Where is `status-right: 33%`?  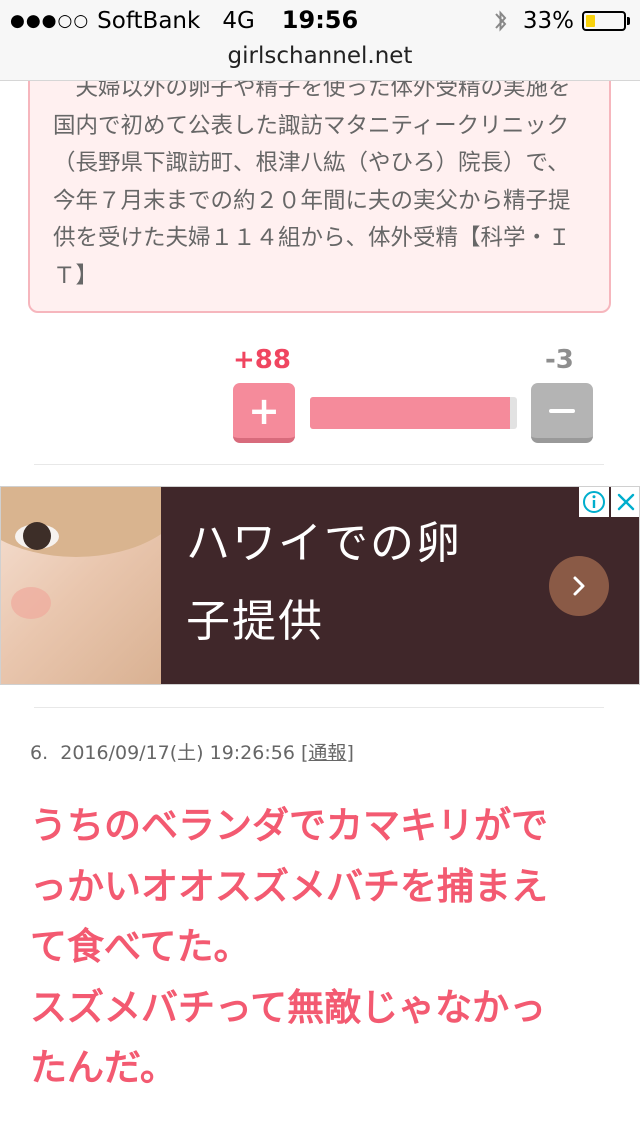 status-right: 33% is located at coordinates (561, 21).